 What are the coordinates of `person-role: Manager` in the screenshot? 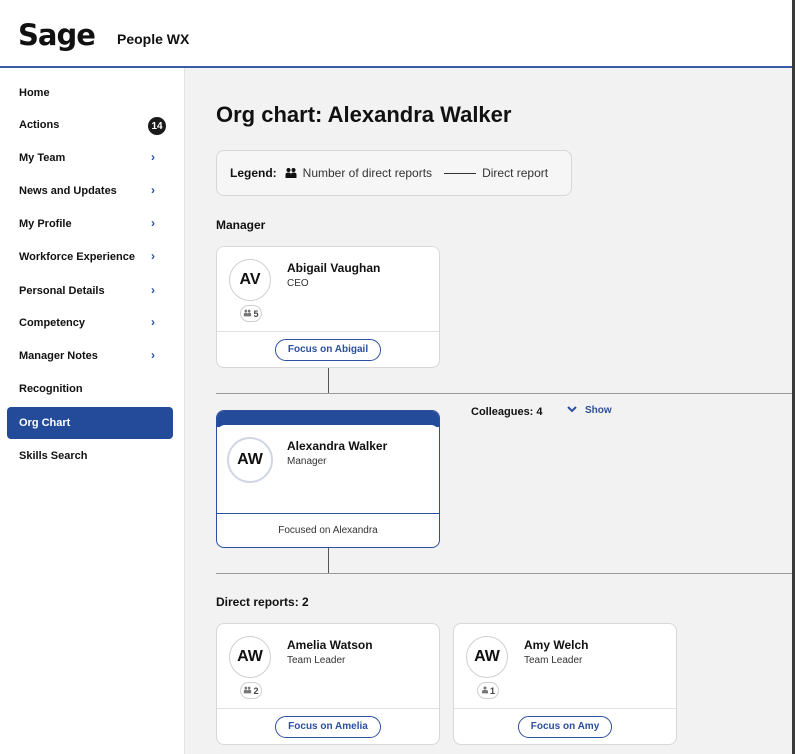 It's located at (307, 461).